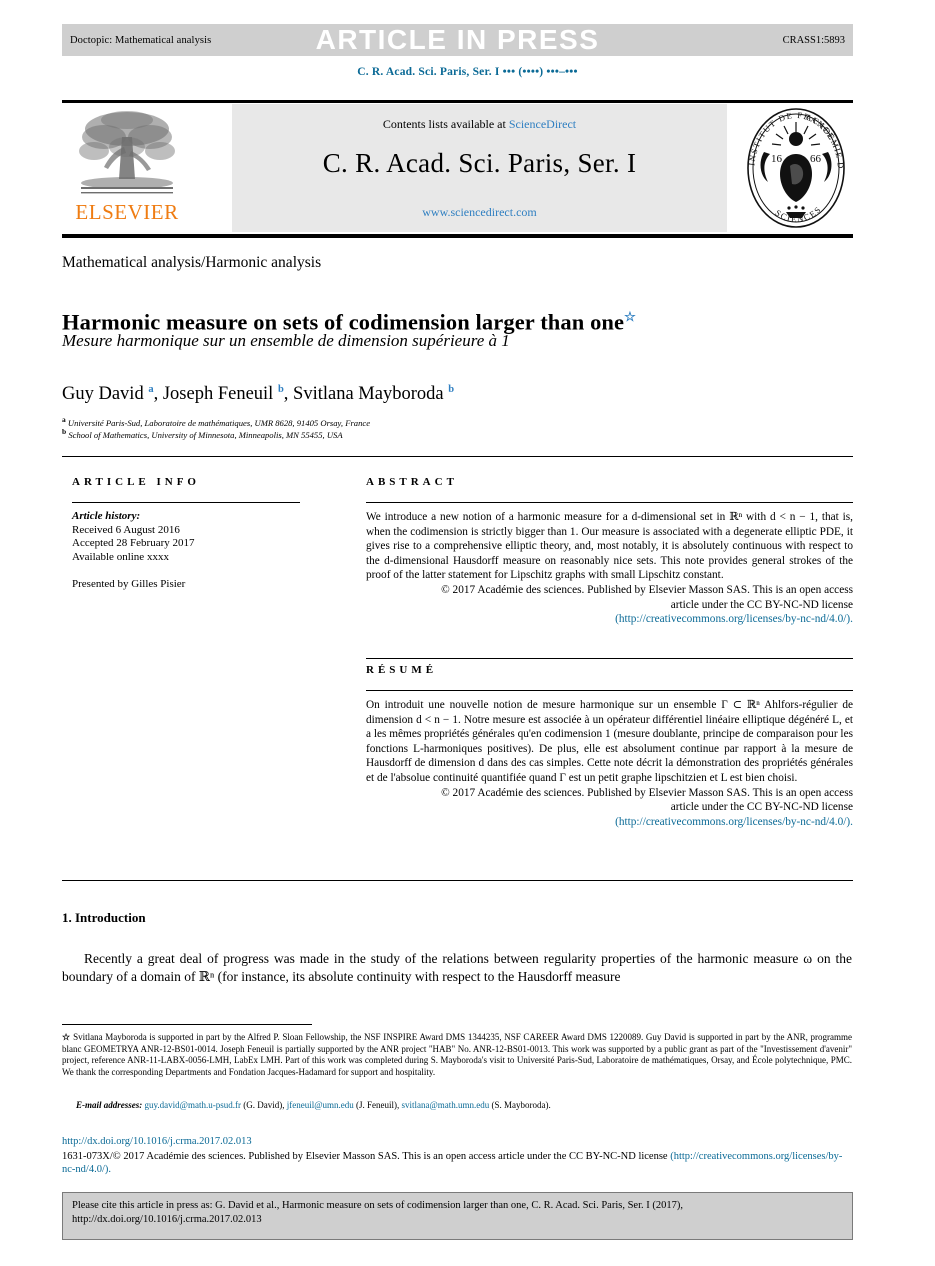 This screenshot has width=935, height=1266. Describe the element at coordinates (813, 40) in the screenshot. I see `manuscript-id: CRASS1:5893` at that location.